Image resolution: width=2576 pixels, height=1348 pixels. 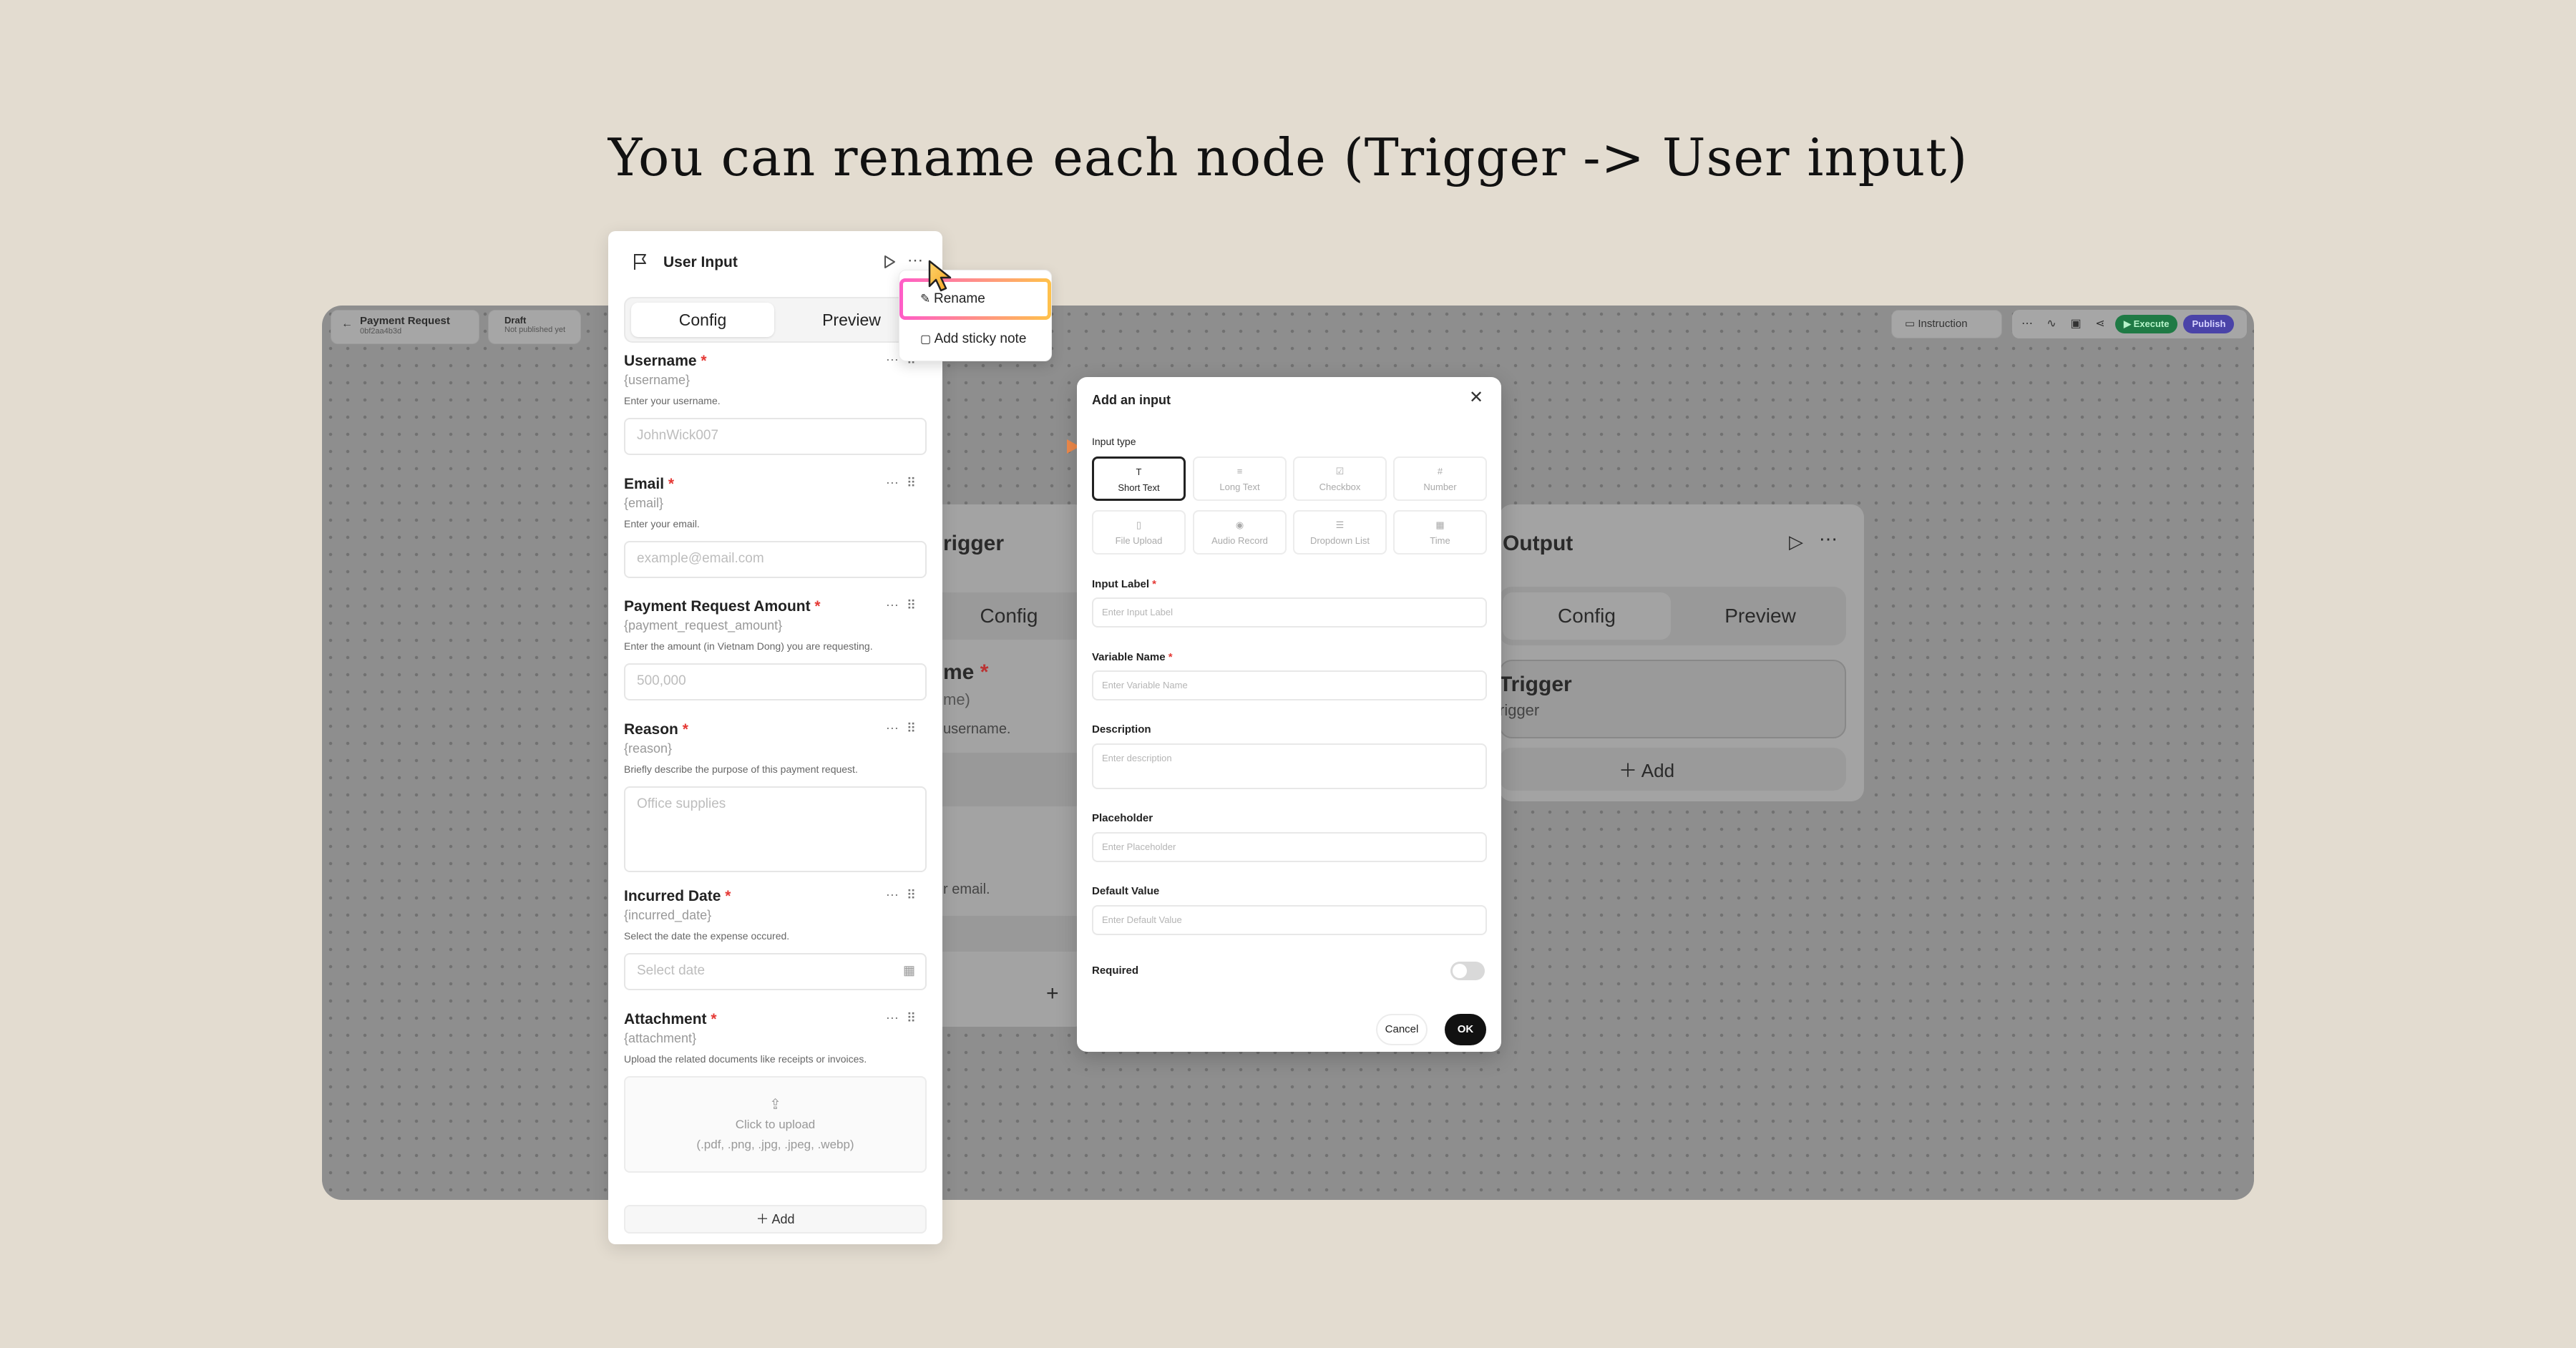 What do you see at coordinates (927, 299) in the screenshot?
I see `pencil-icon: ✎` at bounding box center [927, 299].